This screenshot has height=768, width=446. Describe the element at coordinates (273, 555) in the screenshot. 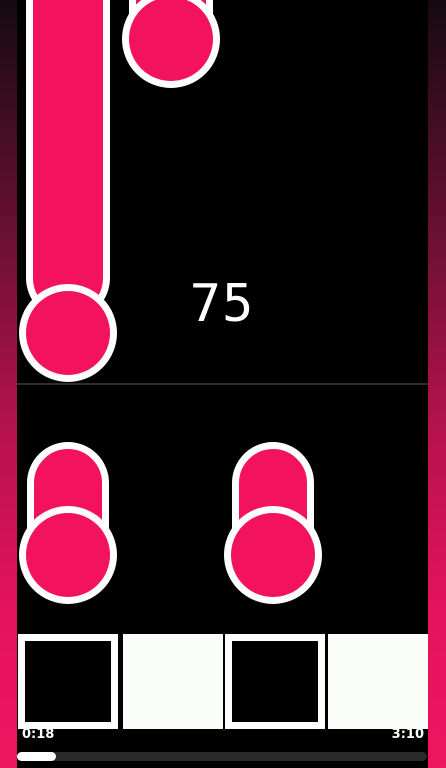

I see `hold-note-lane-3-head` at that location.